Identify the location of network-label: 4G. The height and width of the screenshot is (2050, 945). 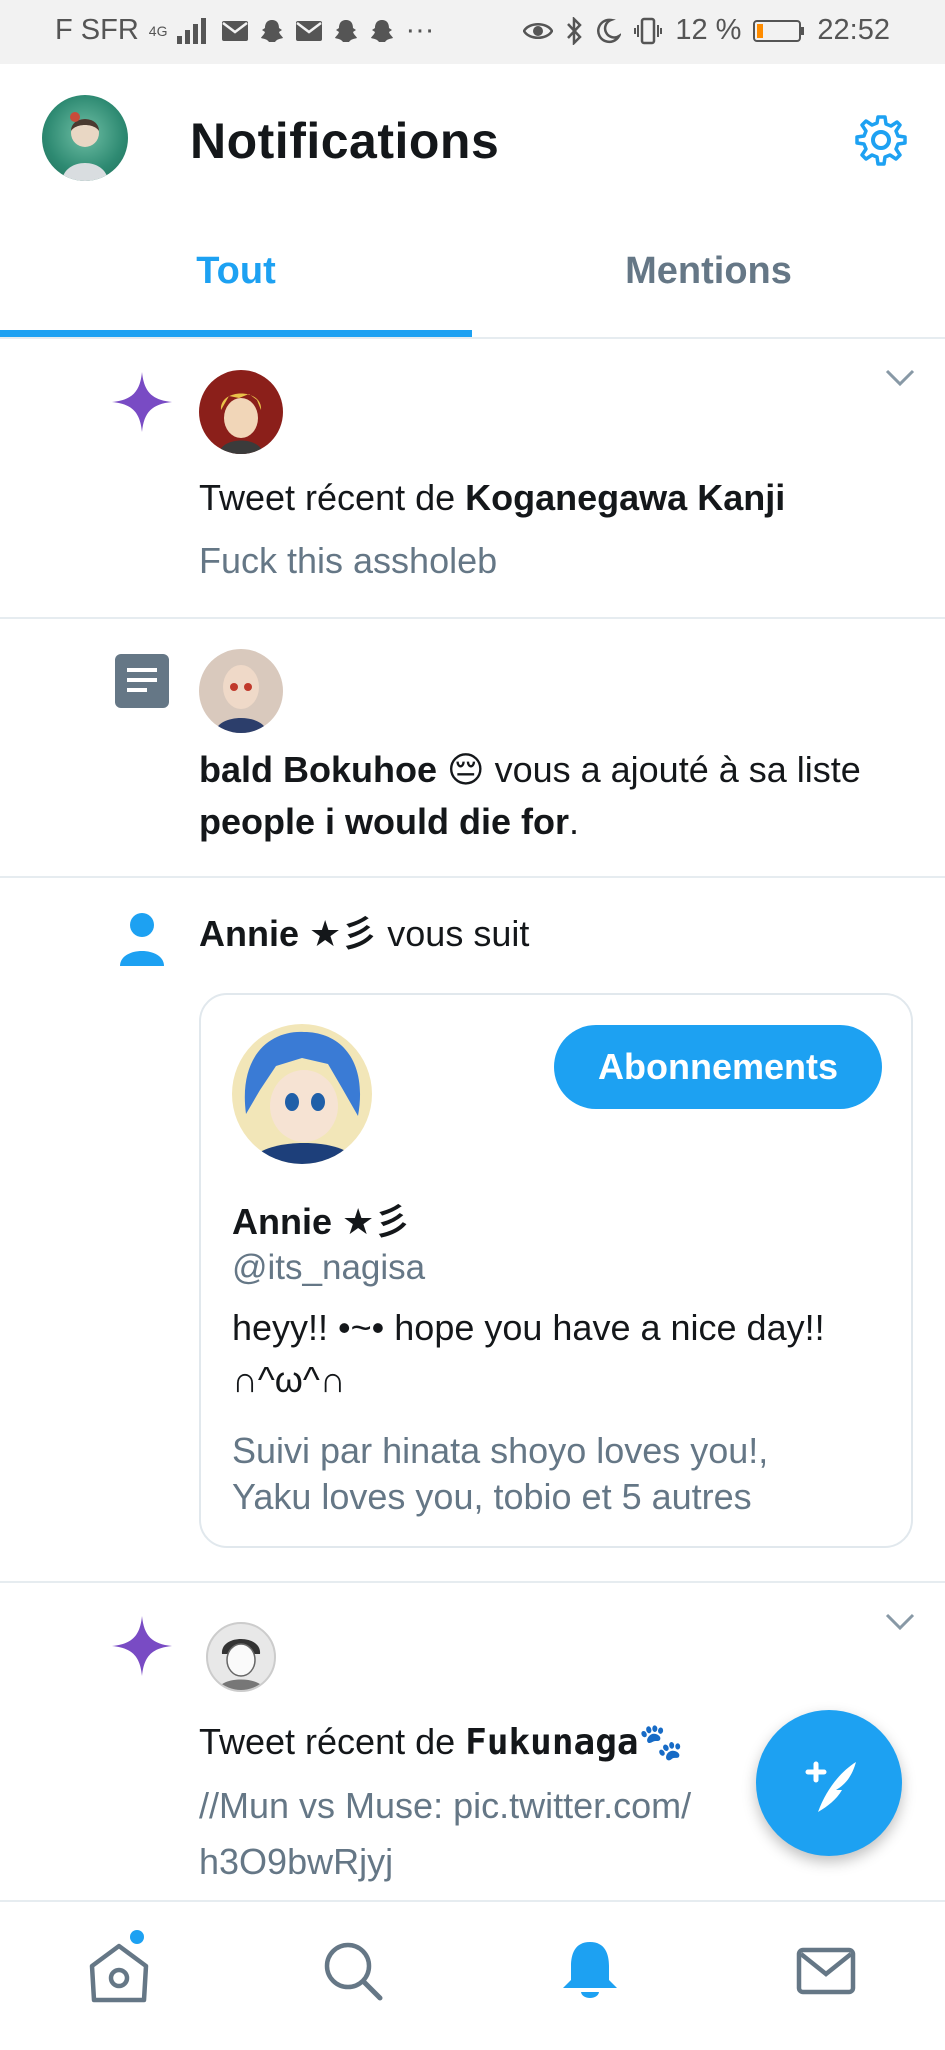
(158, 30).